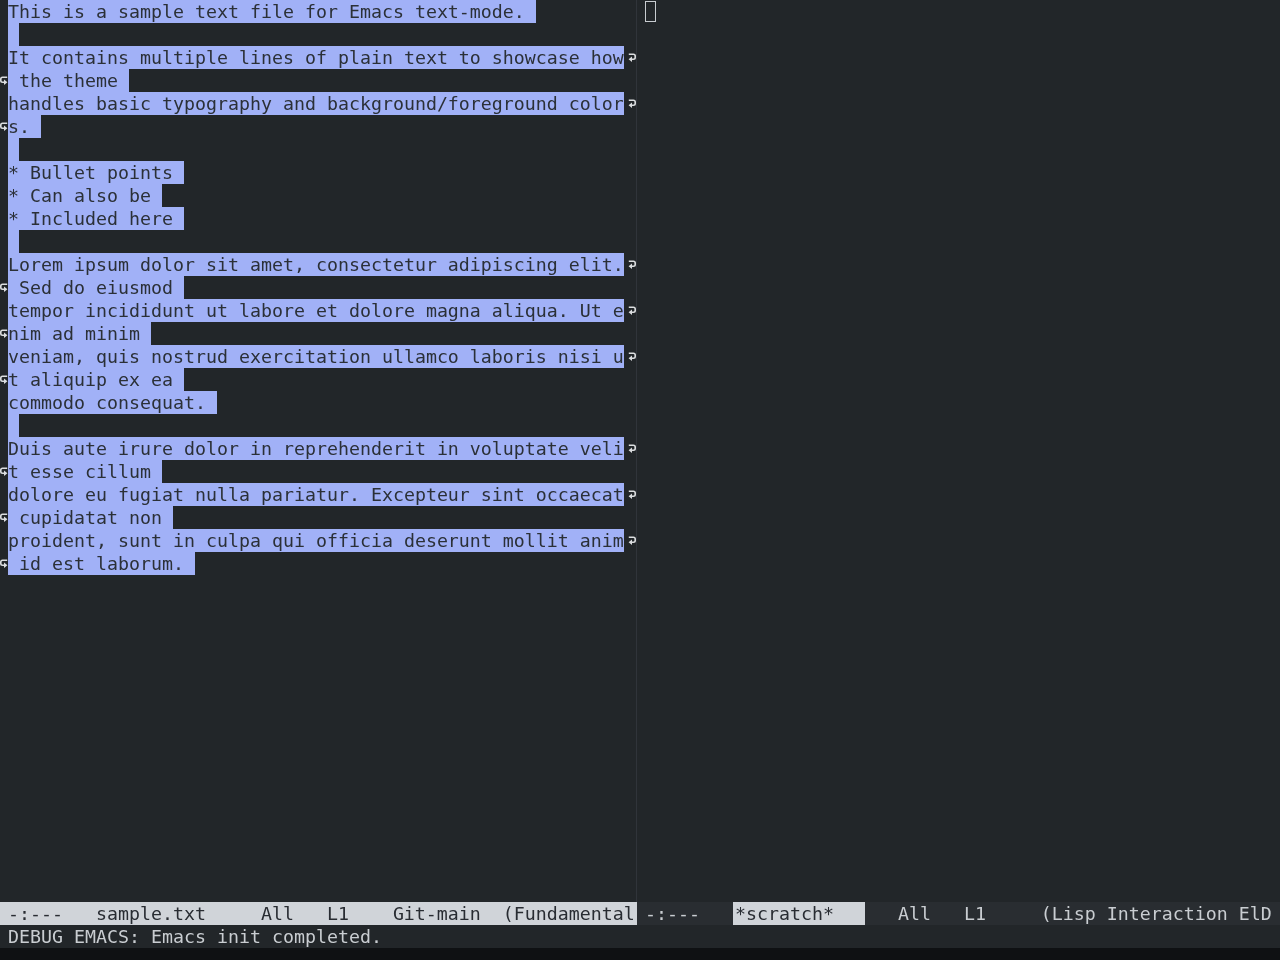  I want to click on vc-branch: Git-main, so click(436, 913).